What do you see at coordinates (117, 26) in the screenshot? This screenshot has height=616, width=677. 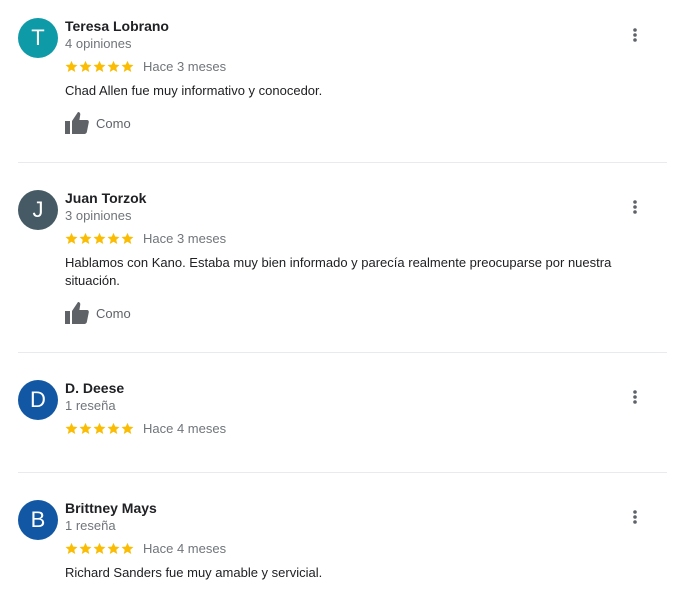 I see `reviewer-name: Teresa Lobrano` at bounding box center [117, 26].